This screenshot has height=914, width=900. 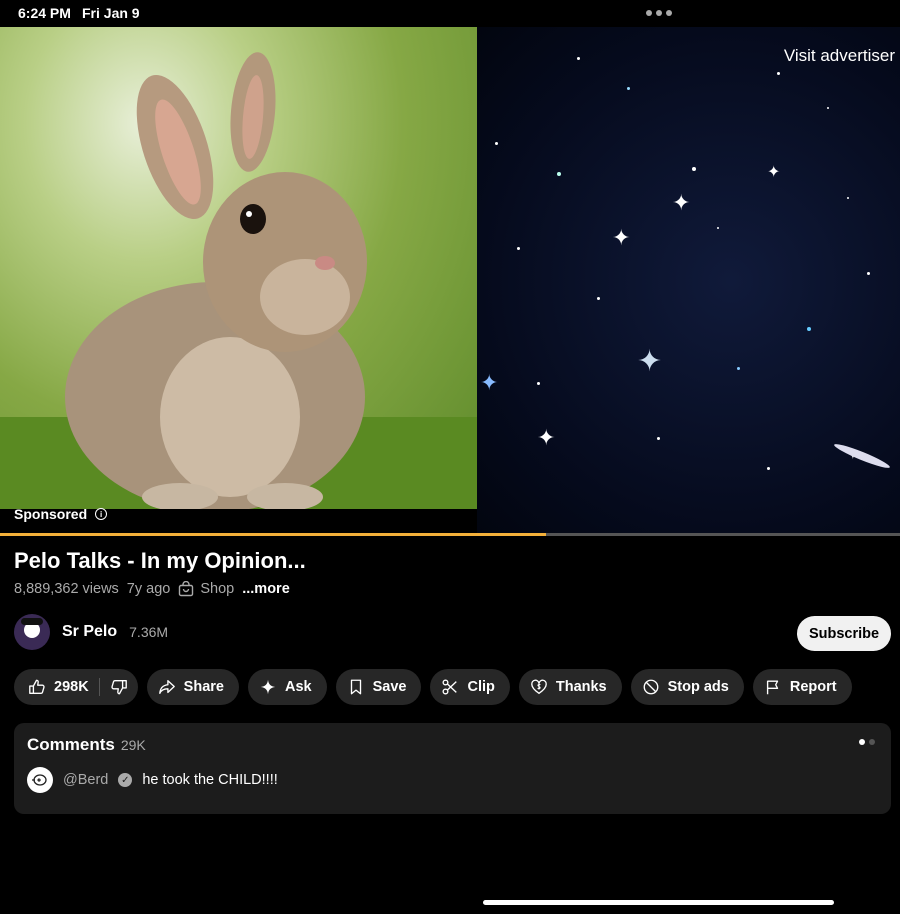 I want to click on like-dislike-group: 298K, so click(x=76, y=687).